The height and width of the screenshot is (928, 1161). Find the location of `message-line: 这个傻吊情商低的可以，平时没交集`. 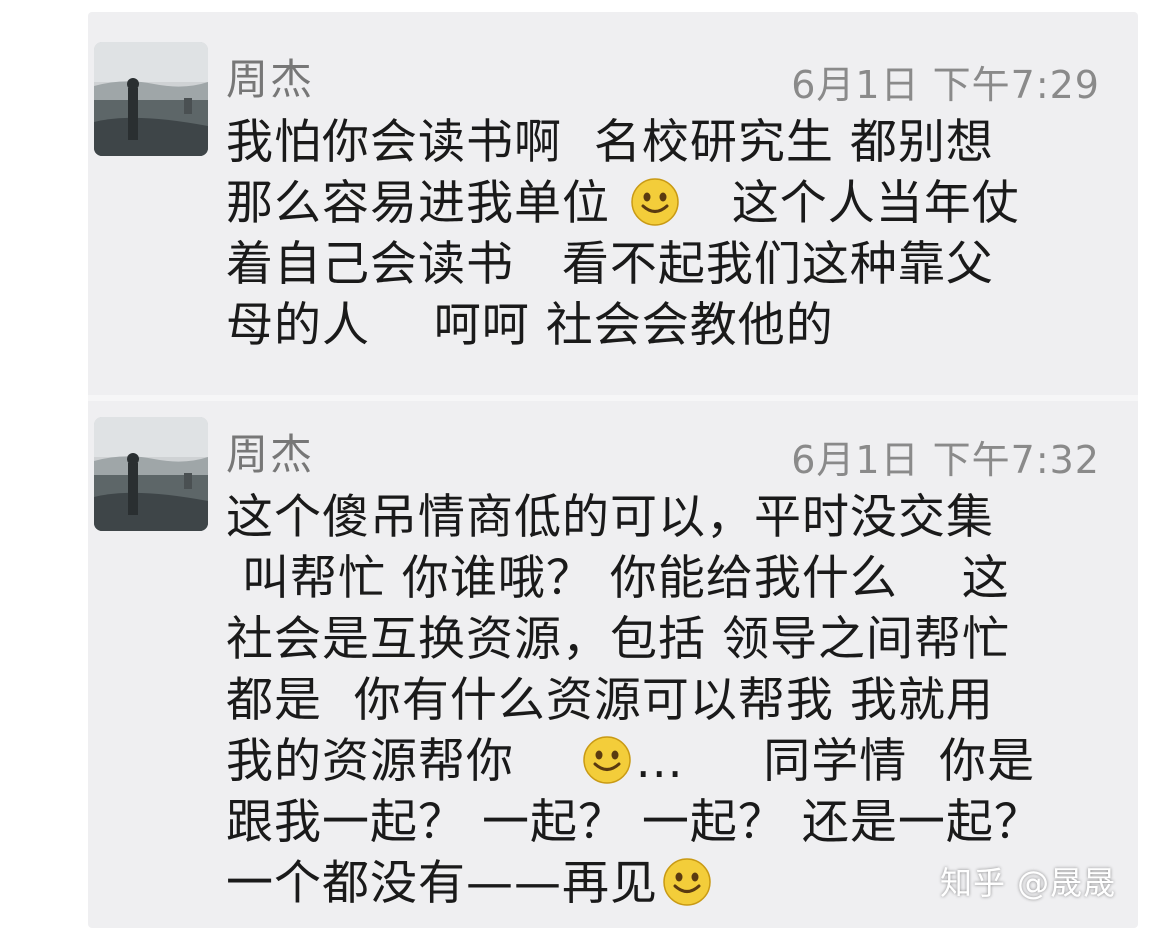

message-line: 这个傻吊情商低的可以，平时没交集 is located at coordinates (666, 517).